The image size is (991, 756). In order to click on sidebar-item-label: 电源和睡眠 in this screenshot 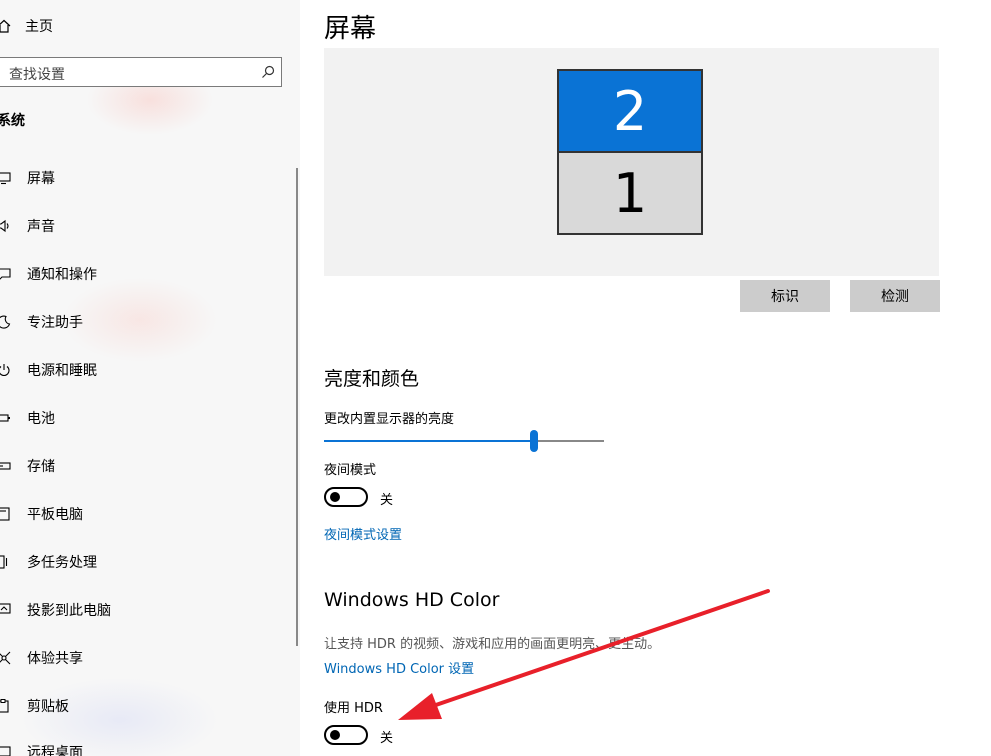, I will do `click(62, 371)`.